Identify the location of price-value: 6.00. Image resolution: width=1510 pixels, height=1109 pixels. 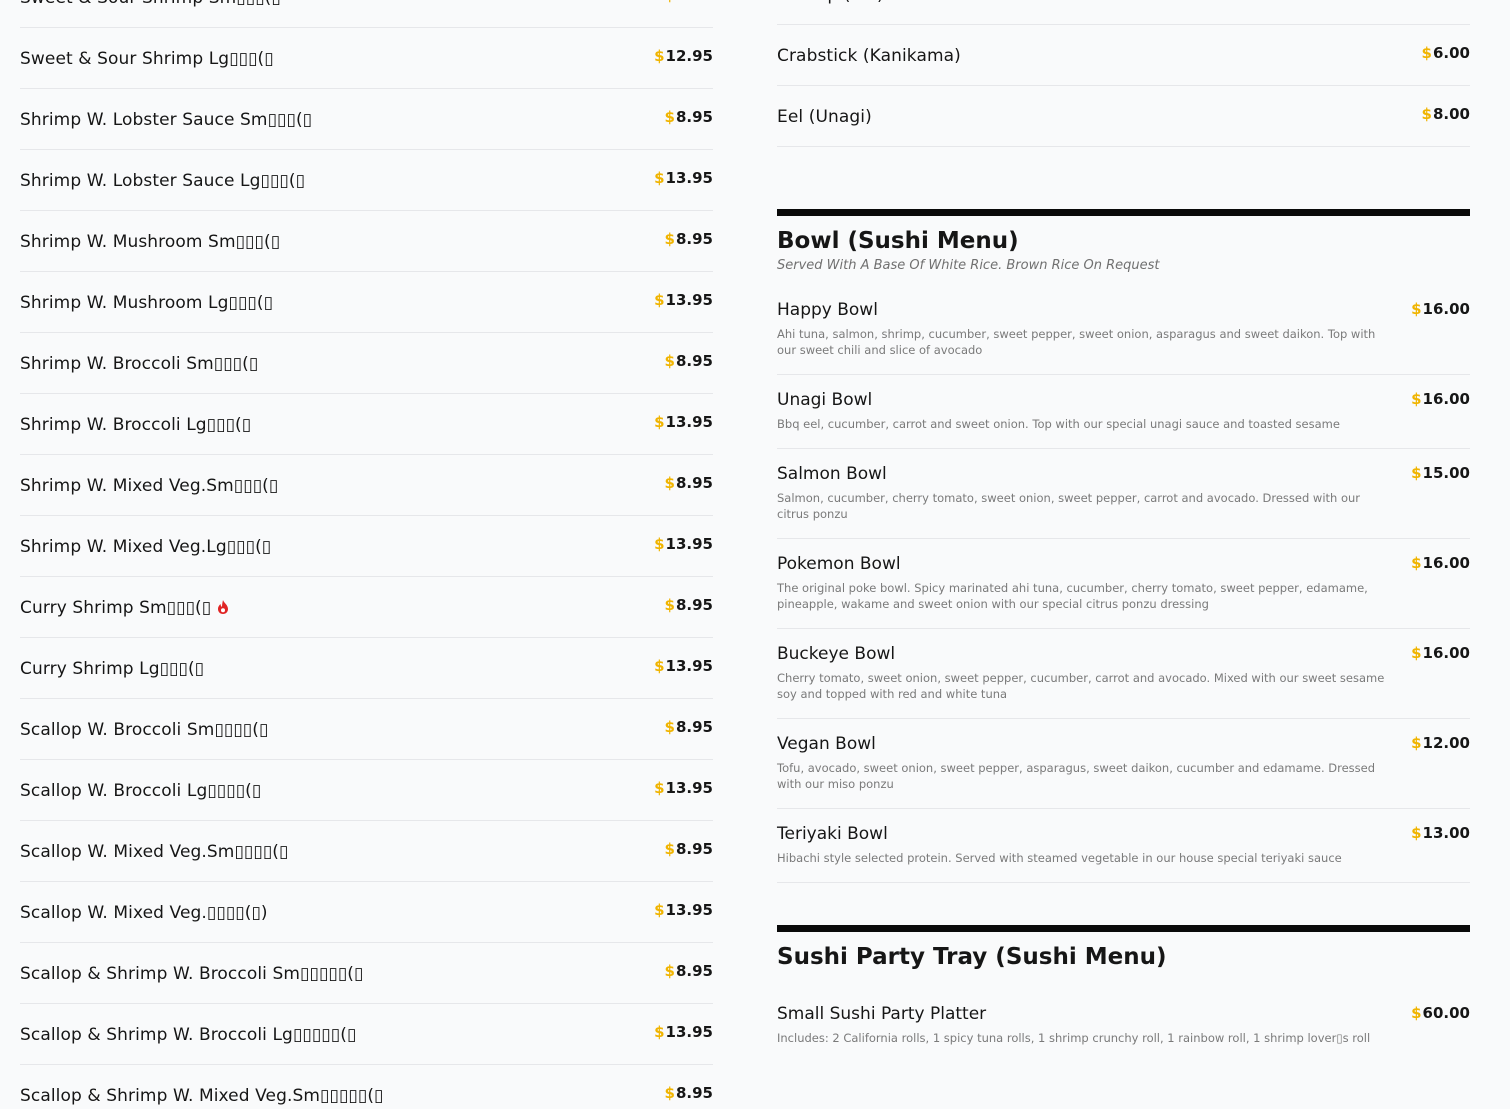
(1451, 0).